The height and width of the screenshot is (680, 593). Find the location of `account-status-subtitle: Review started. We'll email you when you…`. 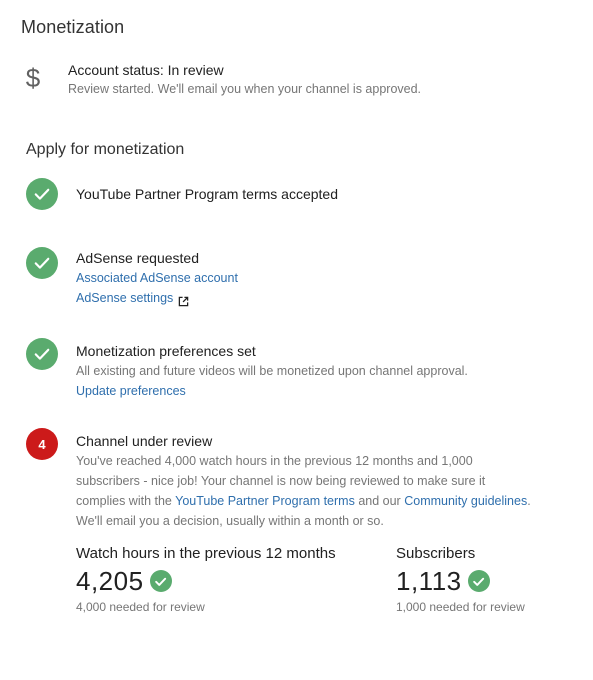

account-status-subtitle: Review started. We'll email you when you… is located at coordinates (245, 89).